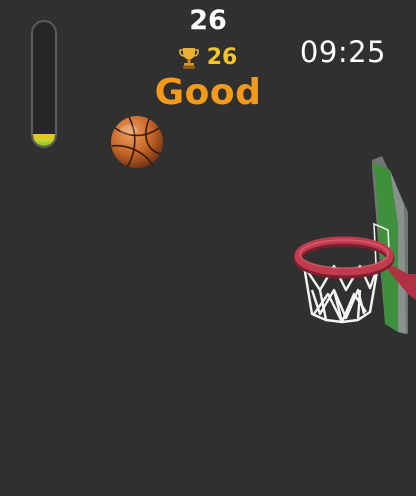 This screenshot has height=496, width=416. Describe the element at coordinates (353, 249) in the screenshot. I see `basketball-hoop` at that location.